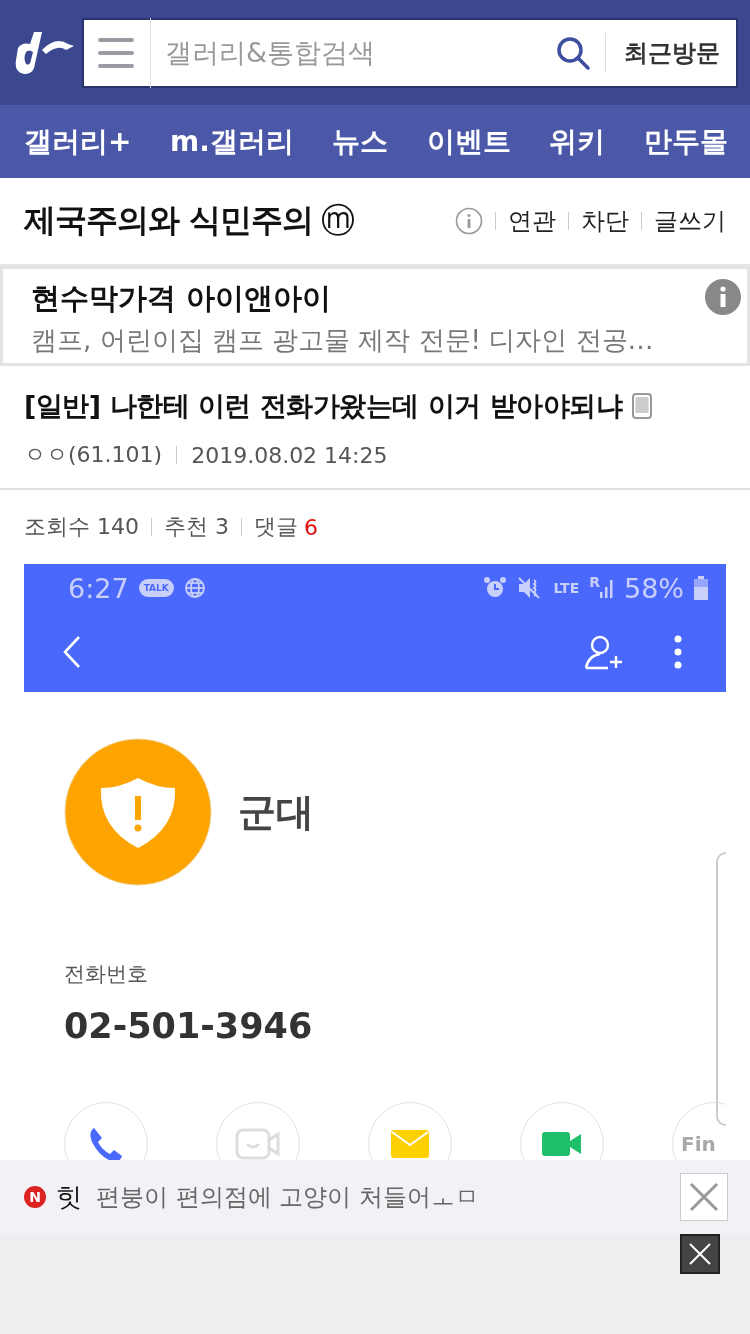 Image resolution: width=750 pixels, height=1334 pixels. I want to click on post-author: ㅇㅇ(61.101), so click(93, 455).